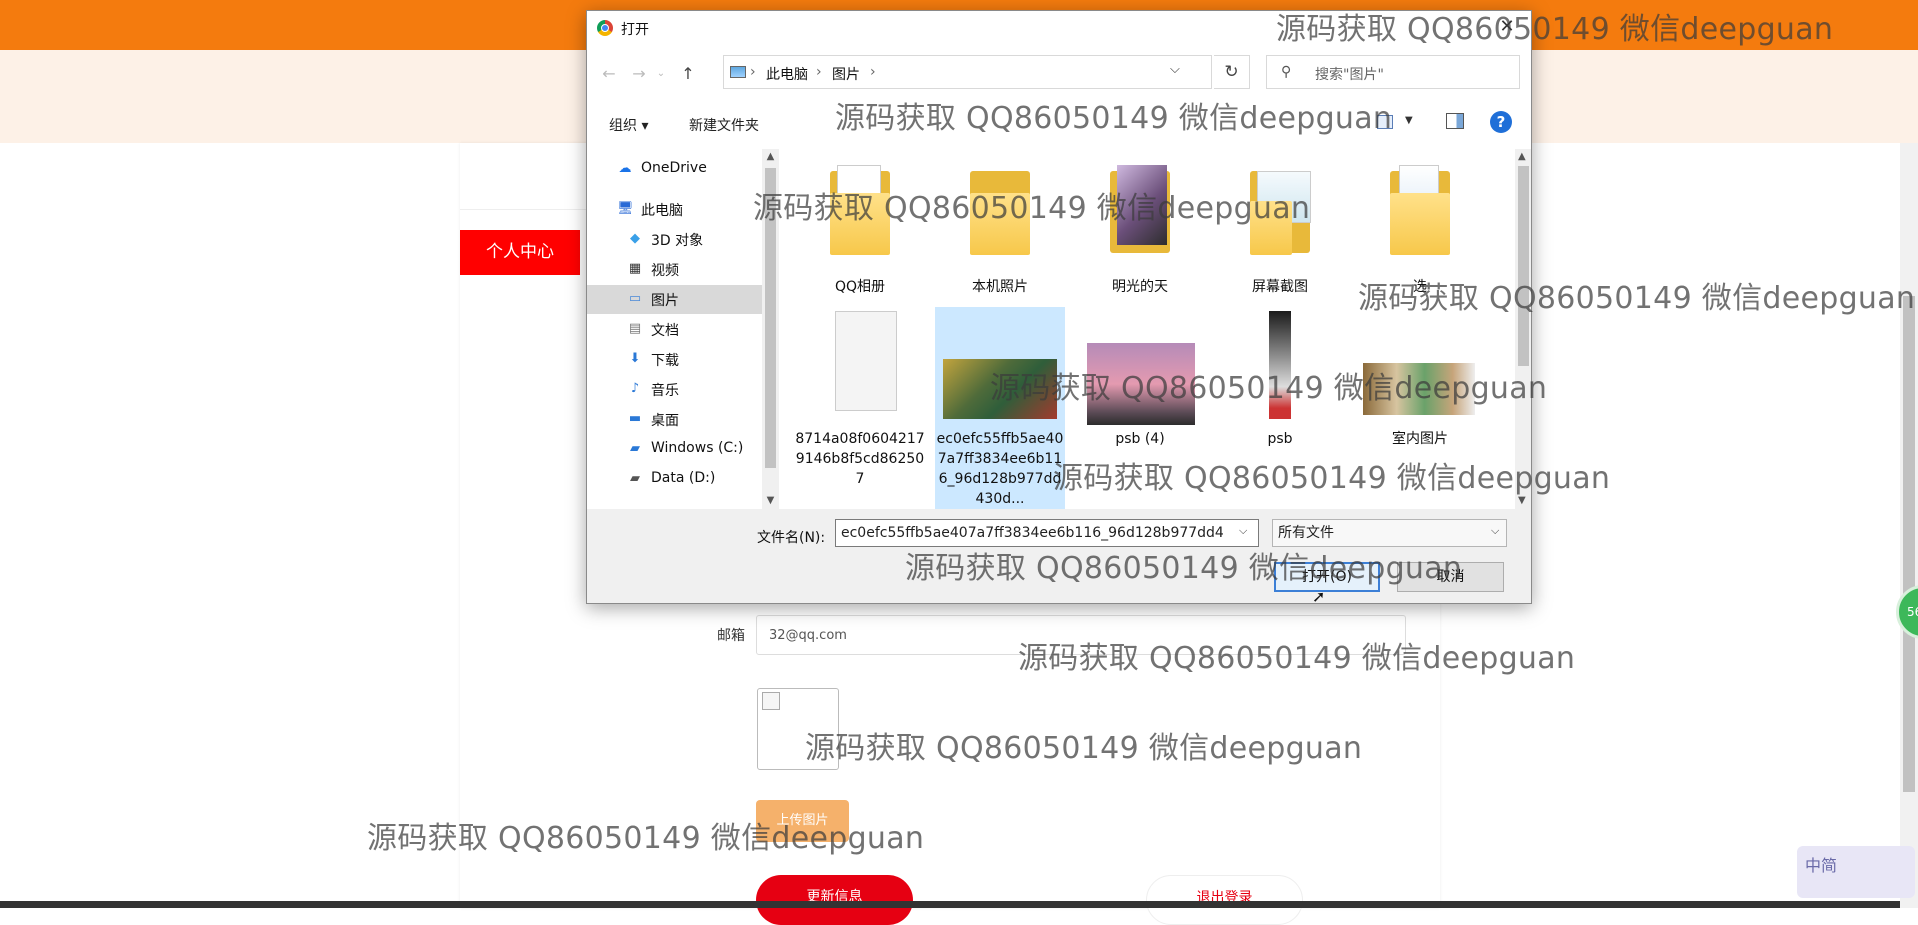 Image resolution: width=1918 pixels, height=925 pixels. What do you see at coordinates (1909, 544) in the screenshot?
I see `page-scrollbar-thumb` at bounding box center [1909, 544].